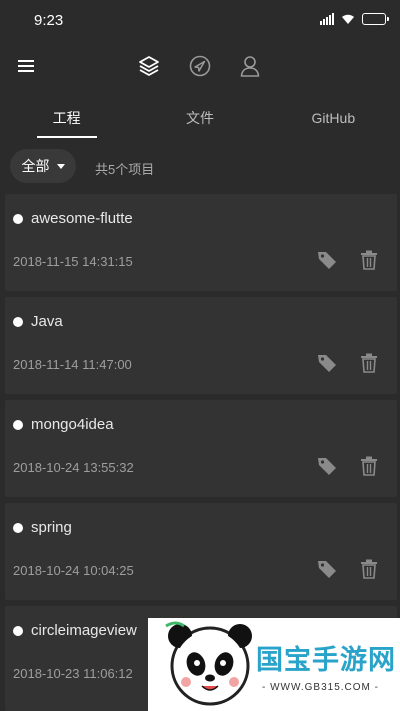 The height and width of the screenshot is (711, 400). I want to click on project-name: mongo4idea, so click(72, 424).